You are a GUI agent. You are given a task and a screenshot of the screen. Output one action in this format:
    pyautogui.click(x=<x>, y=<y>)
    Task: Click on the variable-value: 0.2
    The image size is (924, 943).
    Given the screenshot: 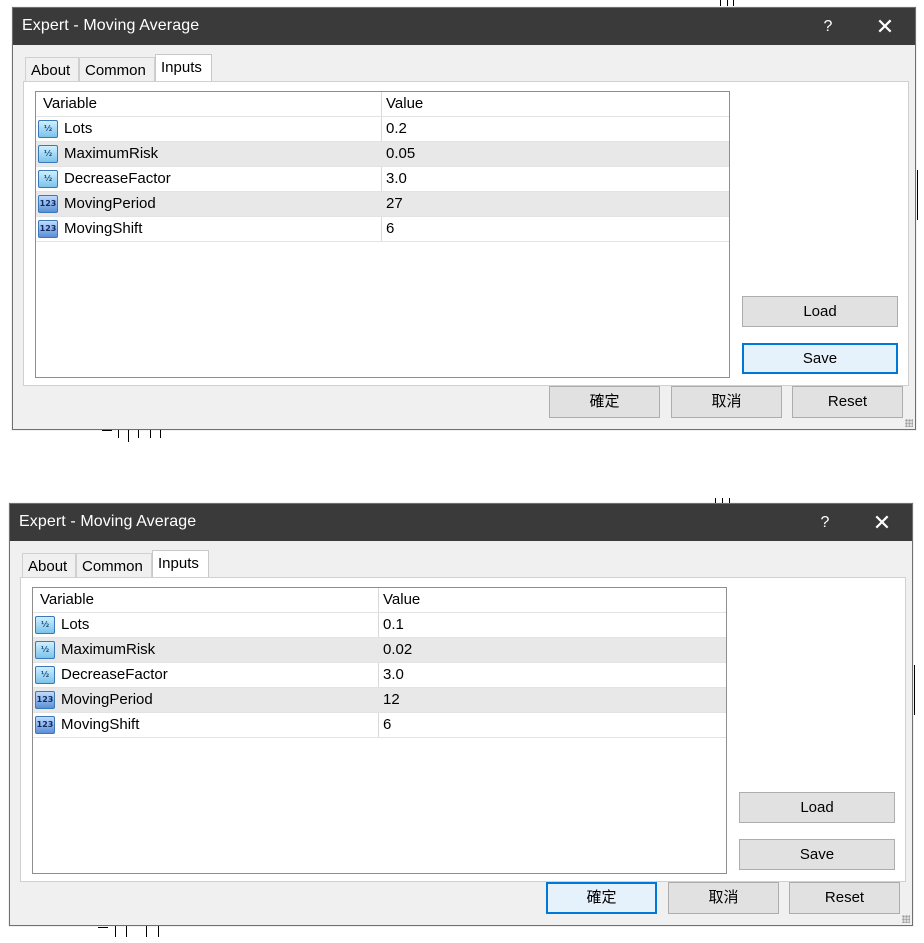 What is the action you would take?
    pyautogui.click(x=396, y=129)
    